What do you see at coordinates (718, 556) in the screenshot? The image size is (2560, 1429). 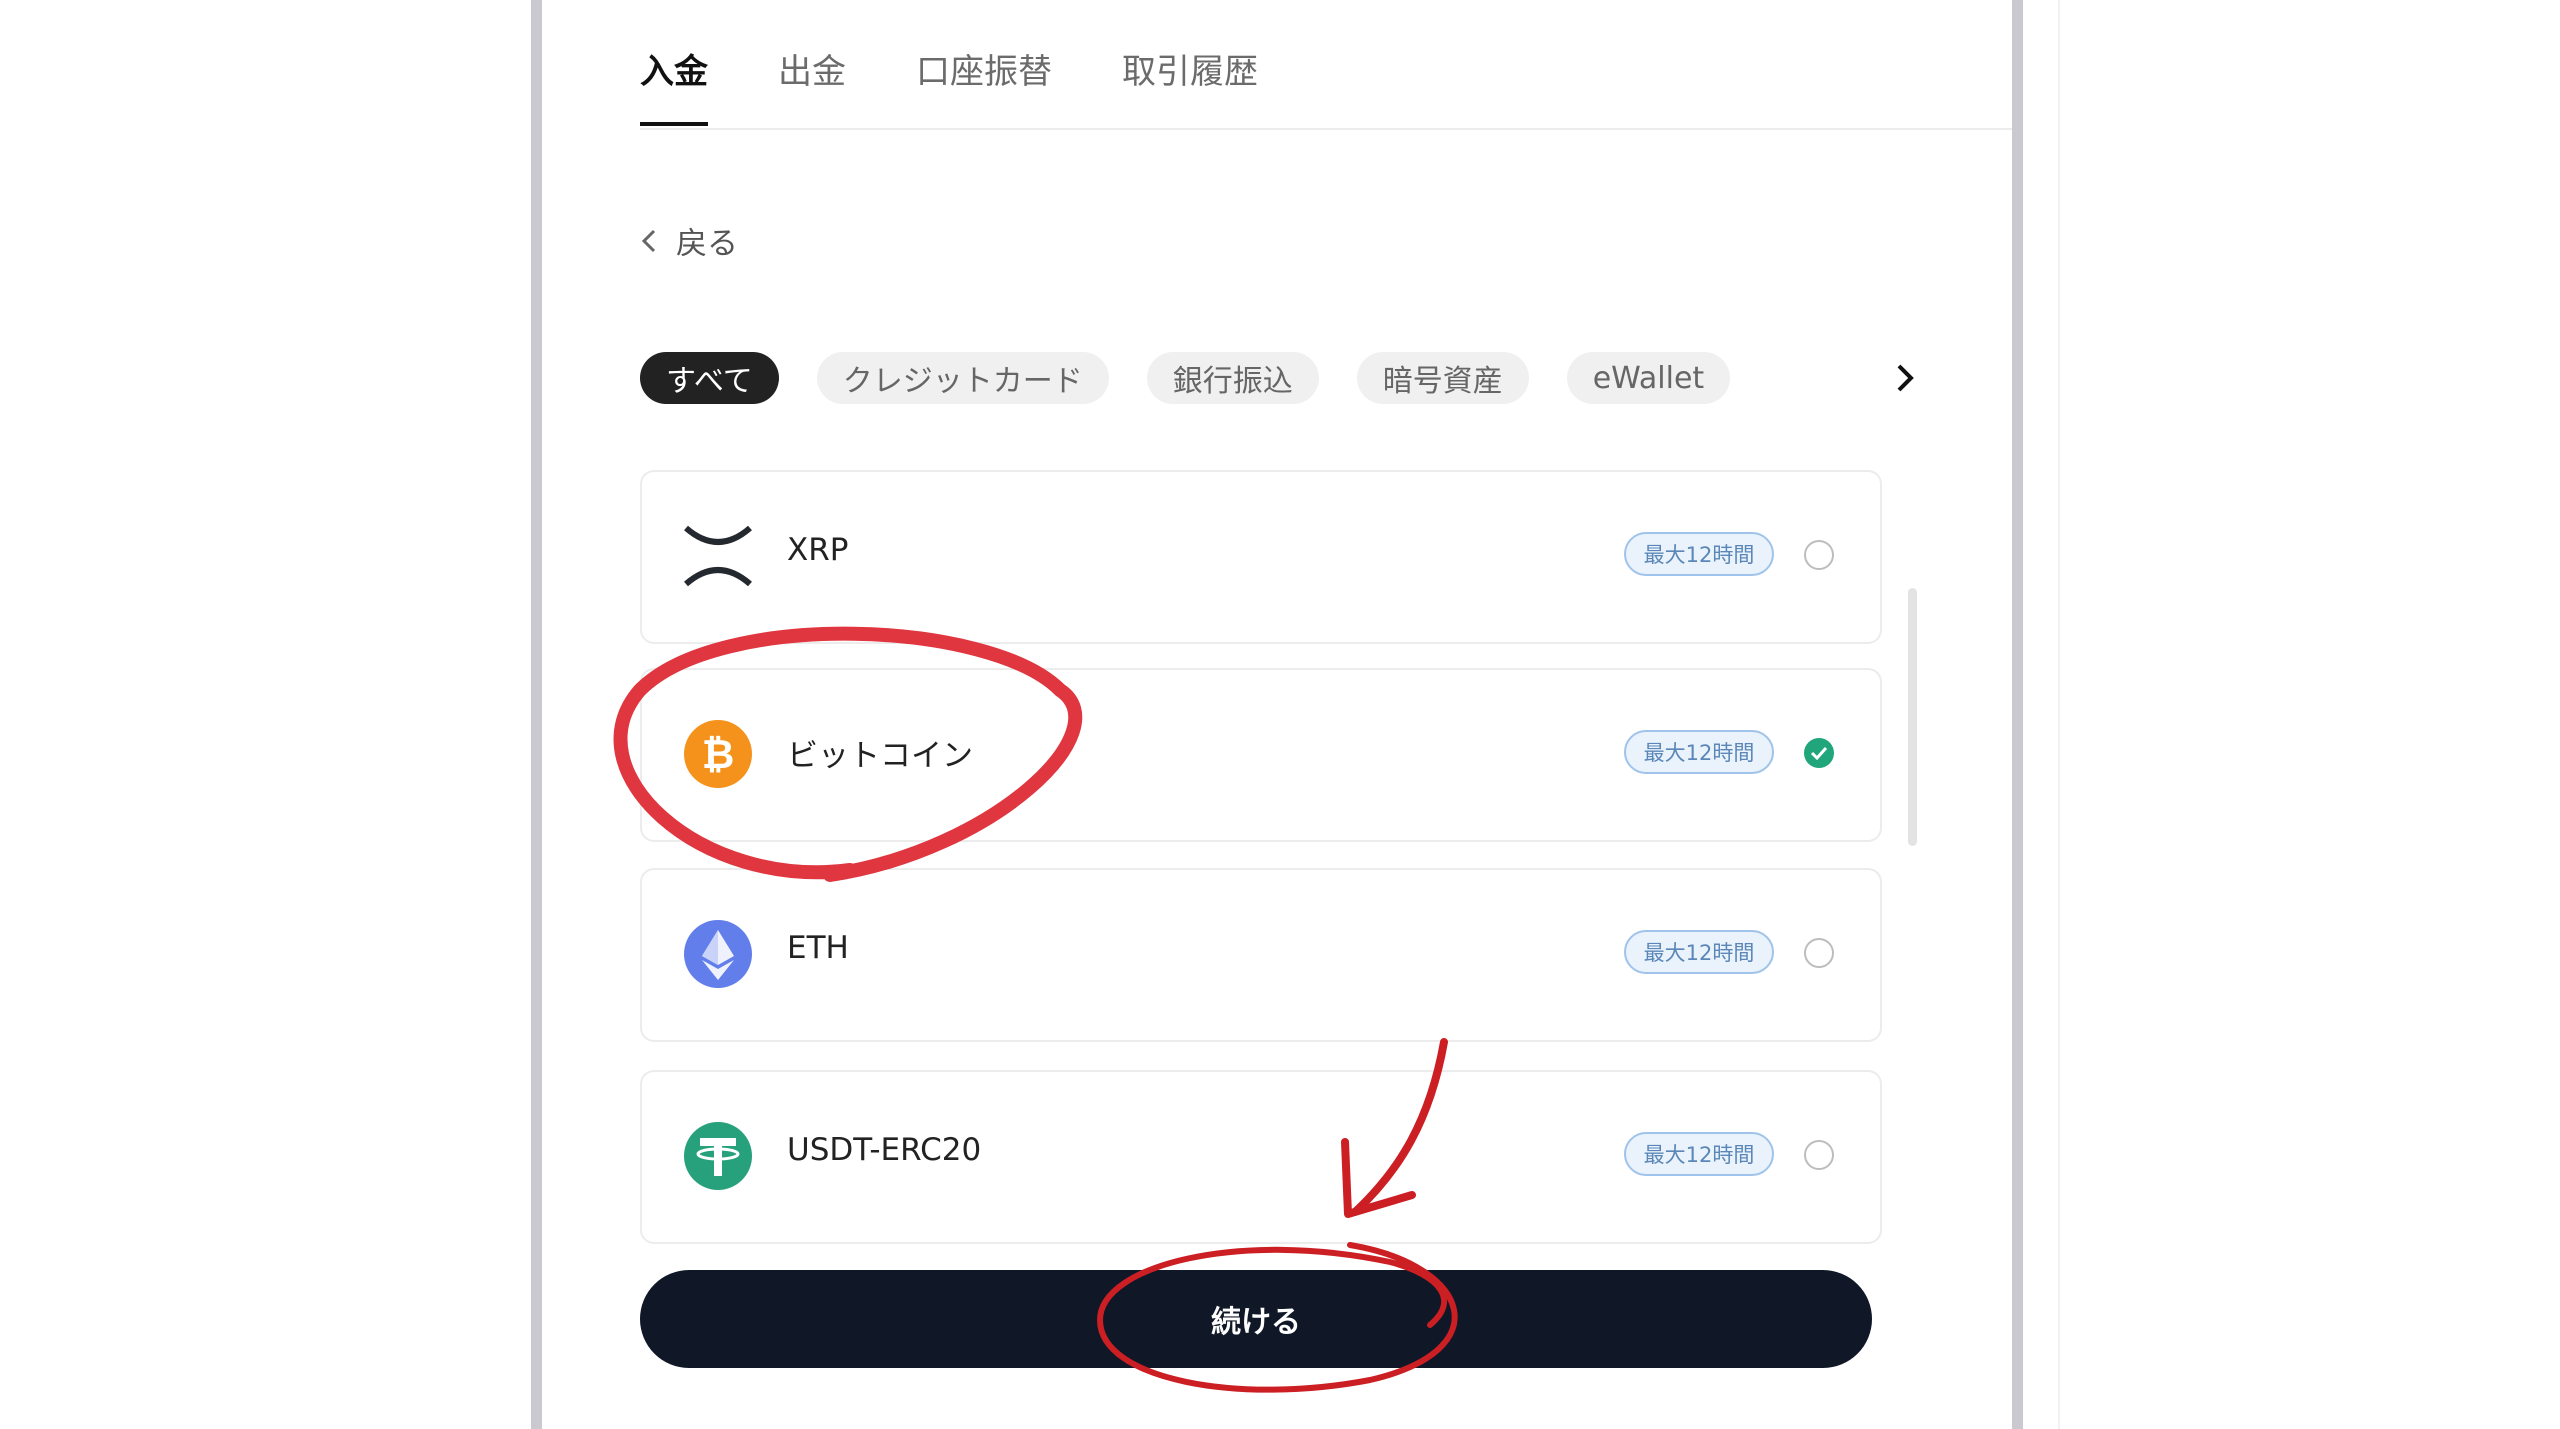 I see `xrp-icon` at bounding box center [718, 556].